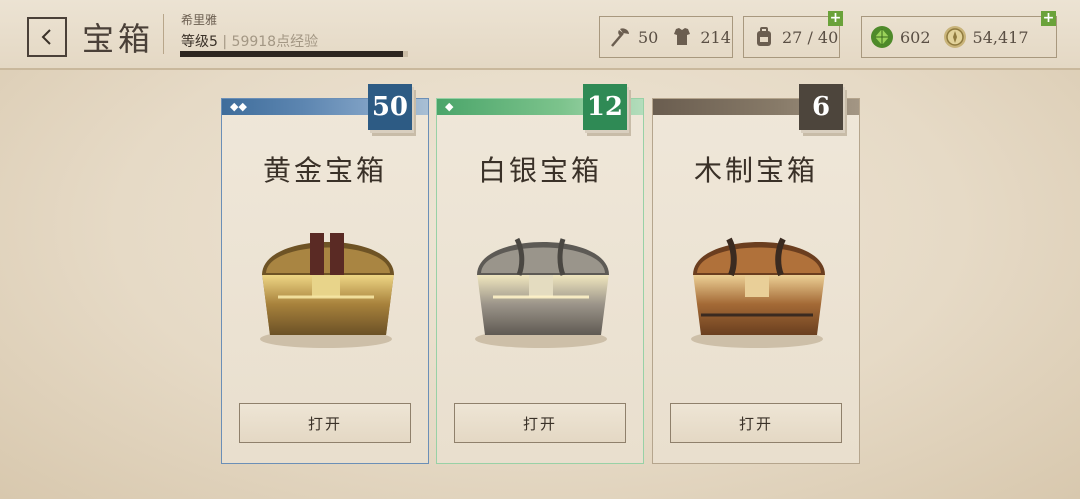 This screenshot has width=1080, height=499. What do you see at coordinates (648, 37) in the screenshot?
I see `attack-value: 50` at bounding box center [648, 37].